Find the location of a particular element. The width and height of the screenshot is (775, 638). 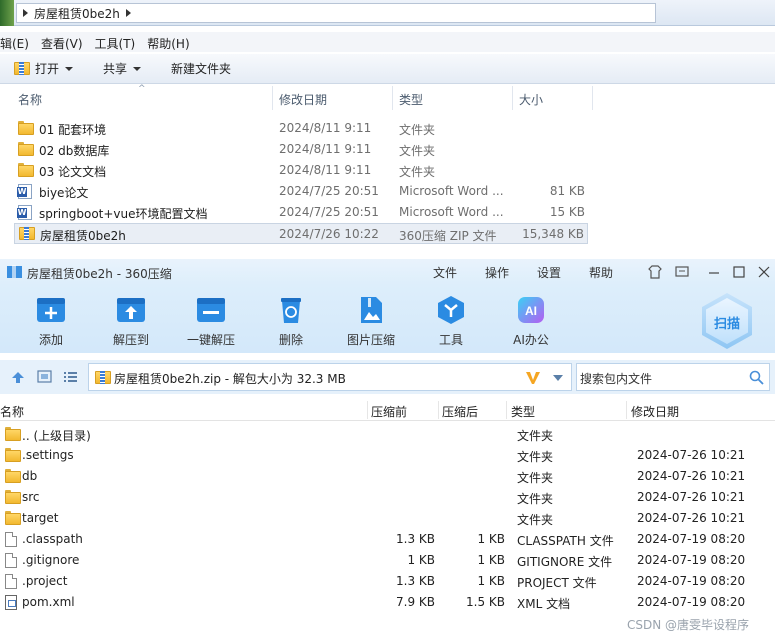

word-doc-icon is located at coordinates (24, 191).